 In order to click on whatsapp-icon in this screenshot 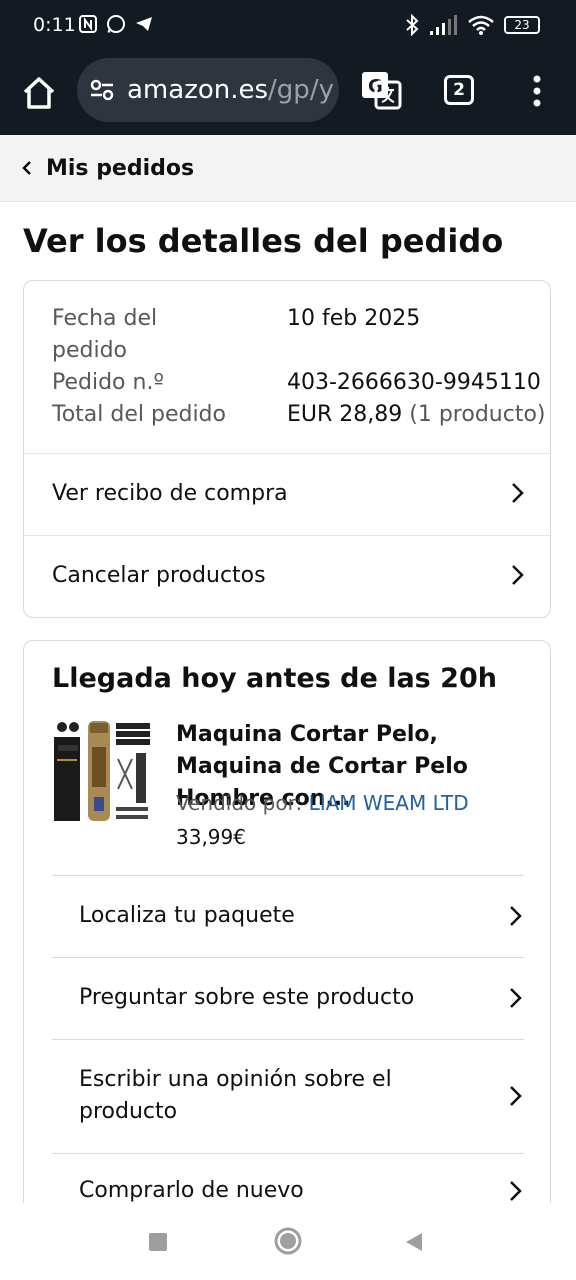, I will do `click(116, 24)`.